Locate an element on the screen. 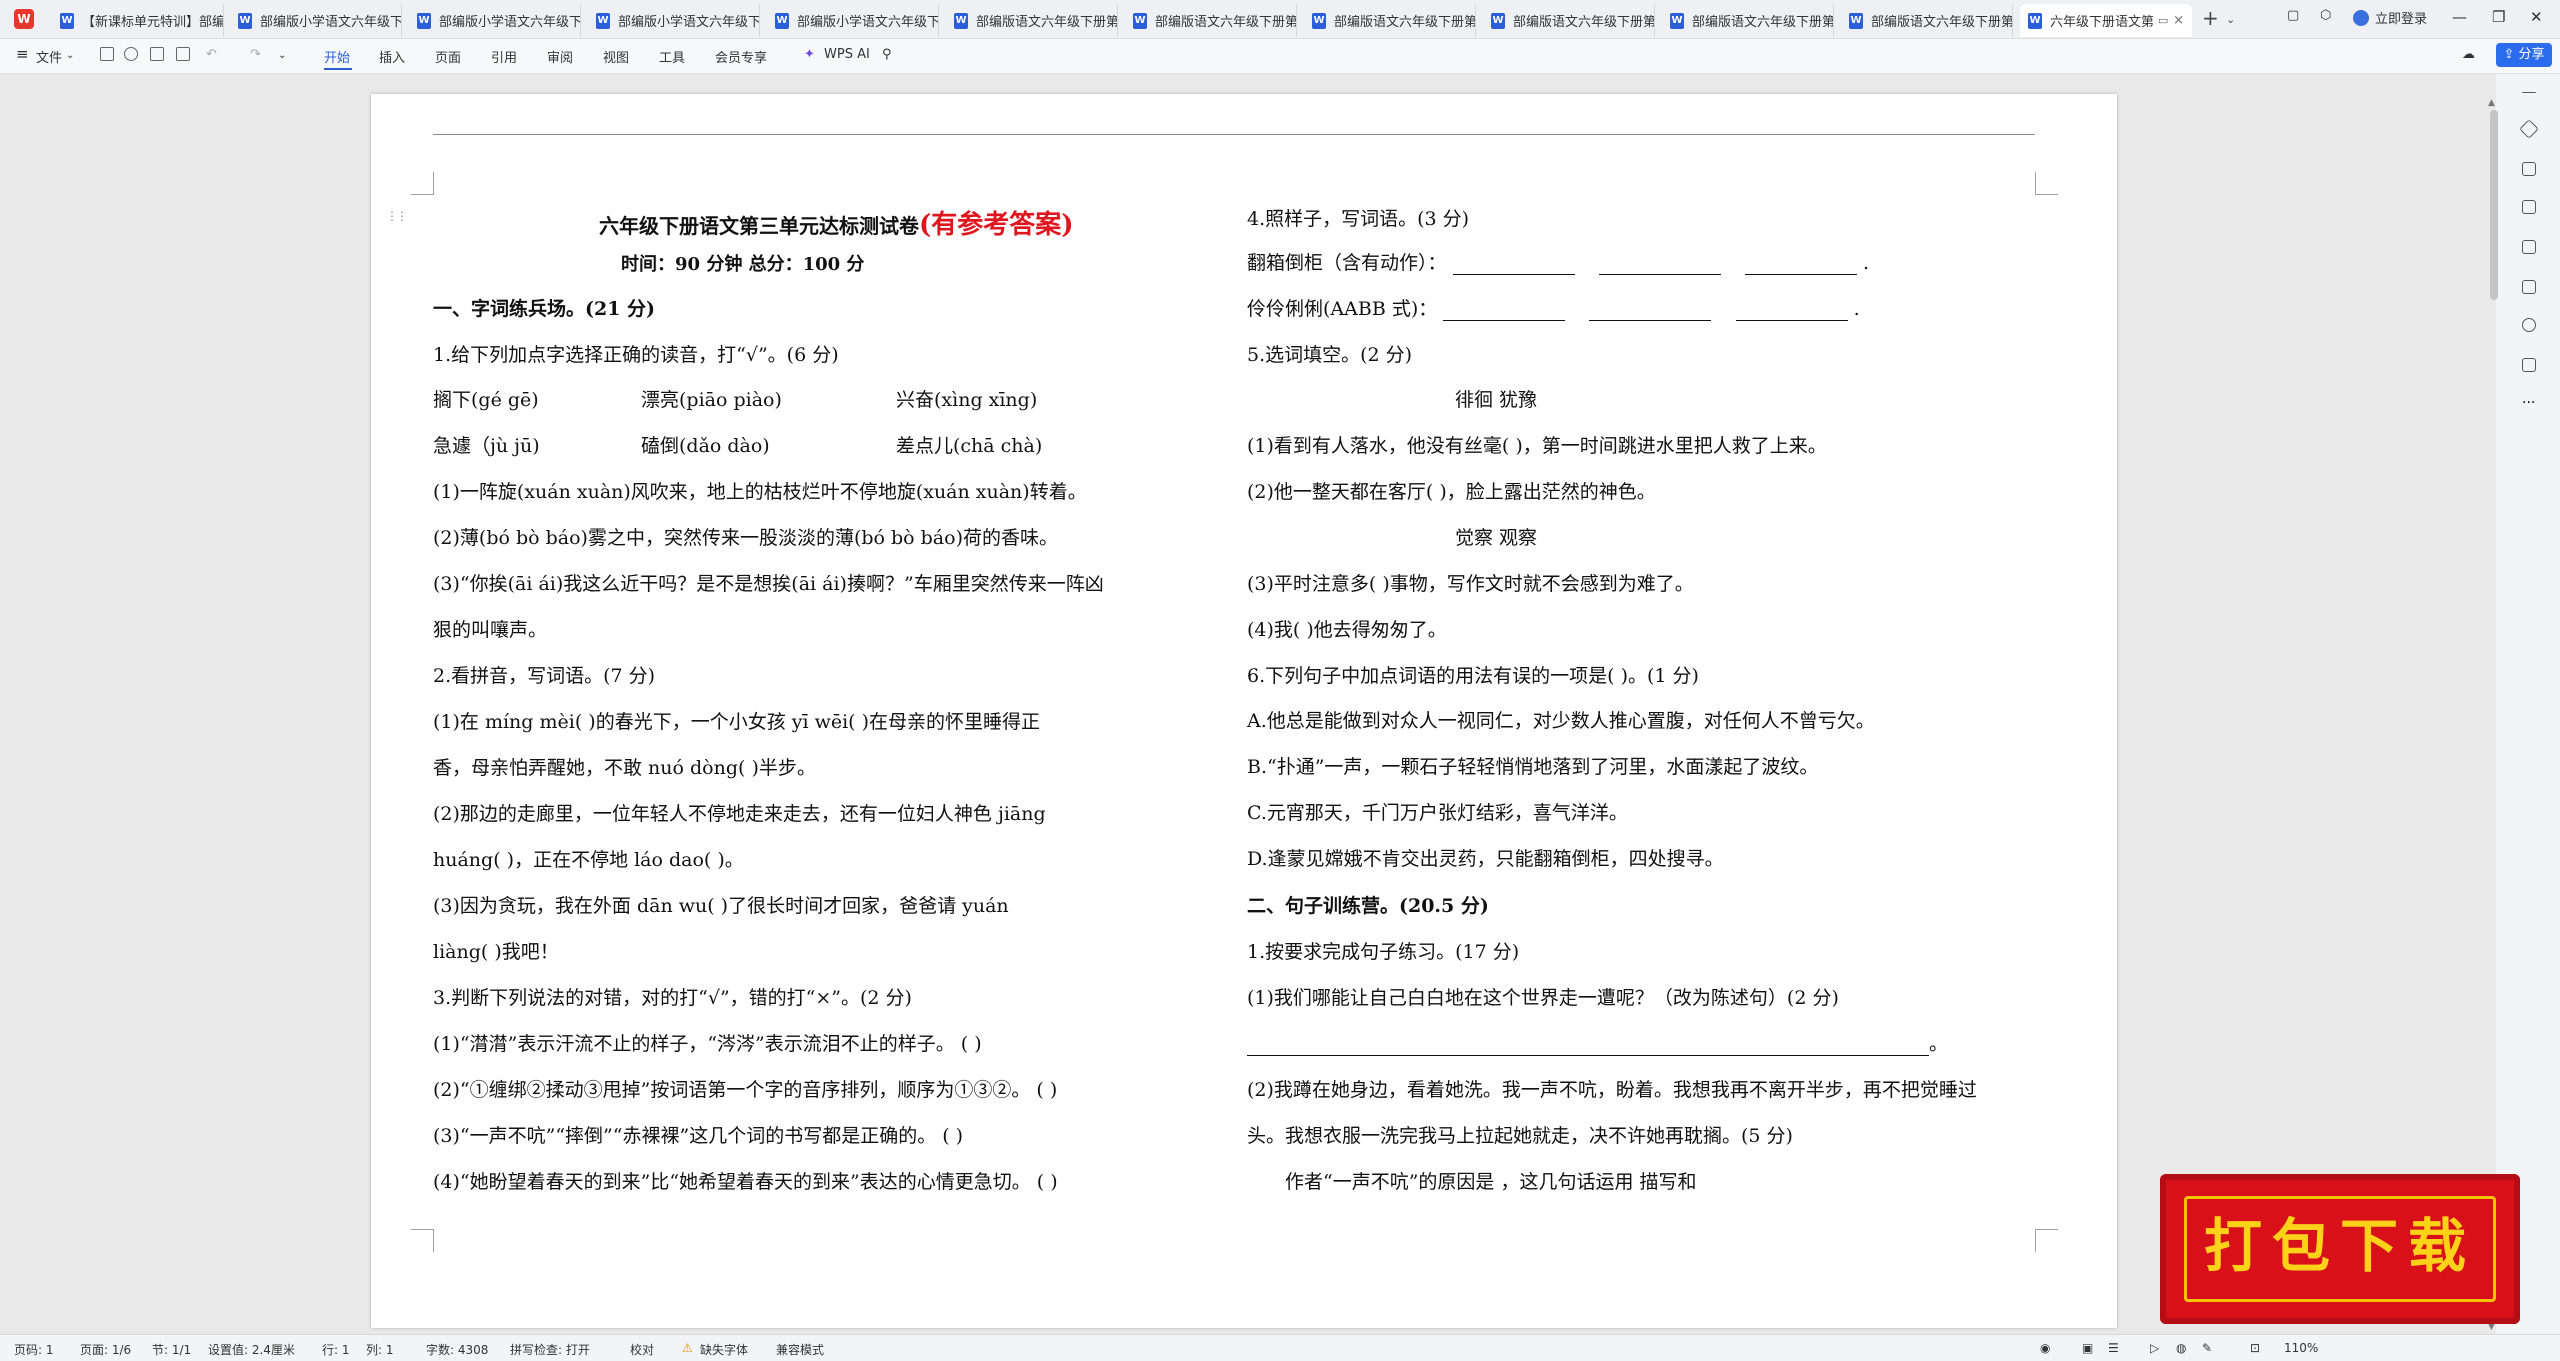 Image resolution: width=2560 pixels, height=1361 pixels. globe-icon: ◍ is located at coordinates (2181, 1348).